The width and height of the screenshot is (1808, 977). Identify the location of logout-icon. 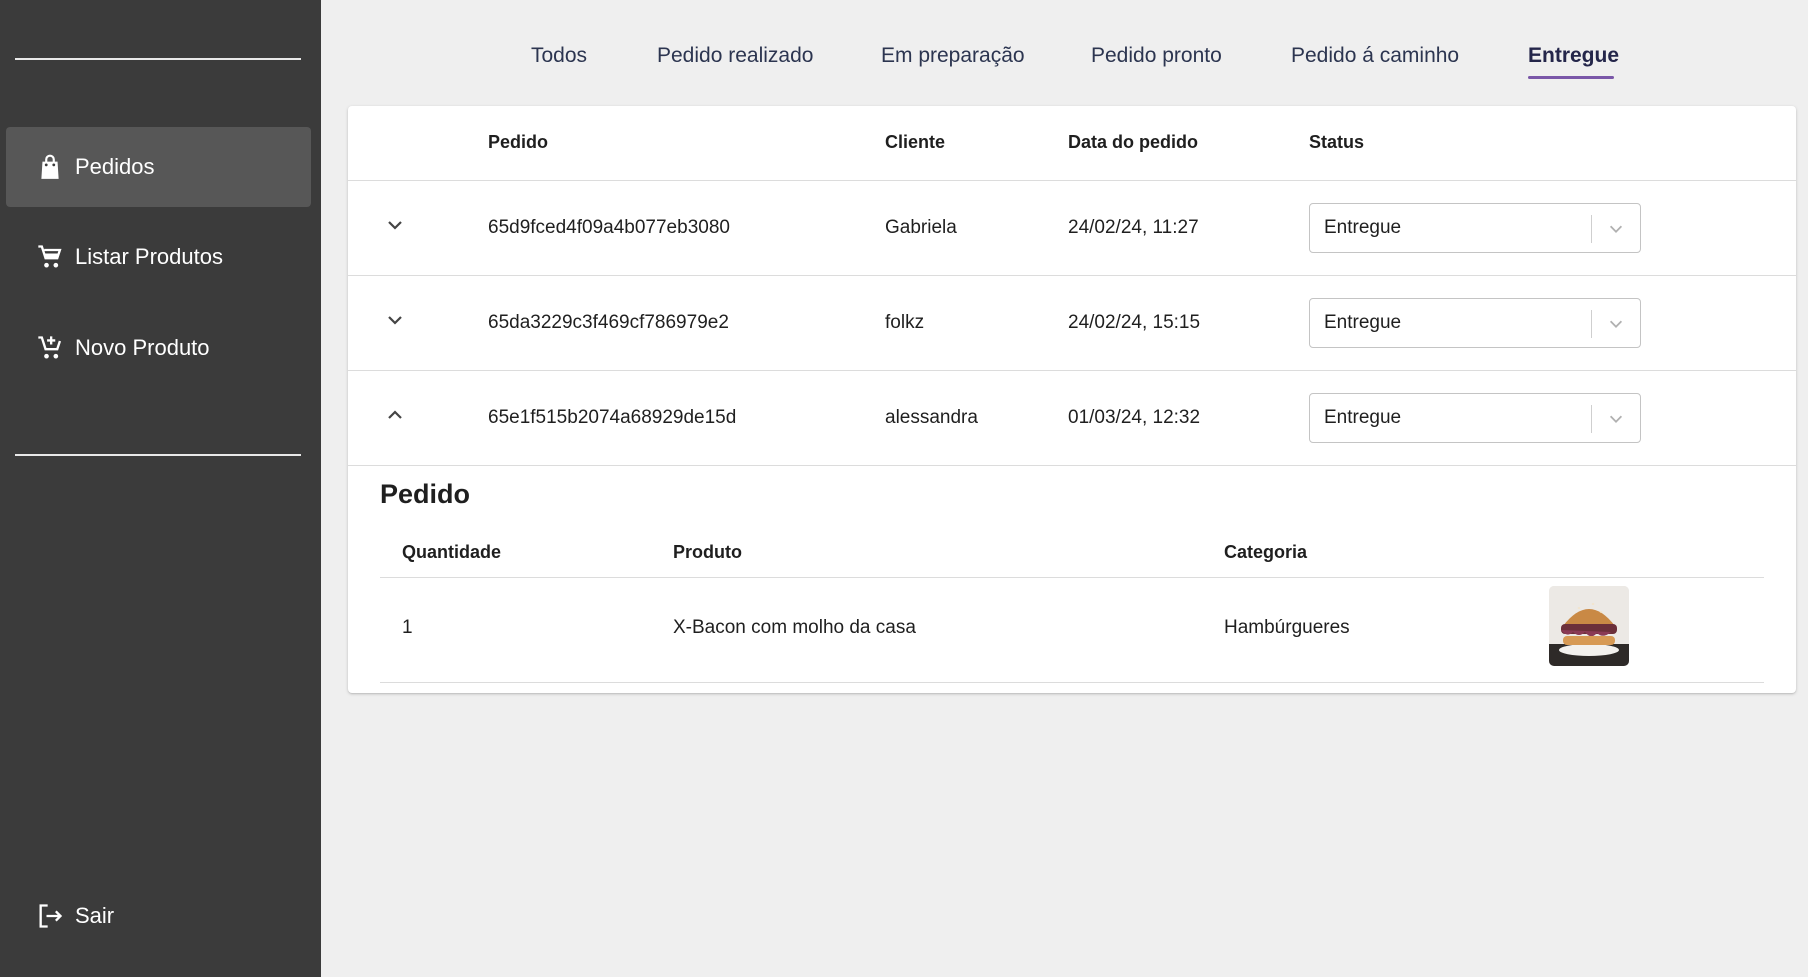
(50, 916).